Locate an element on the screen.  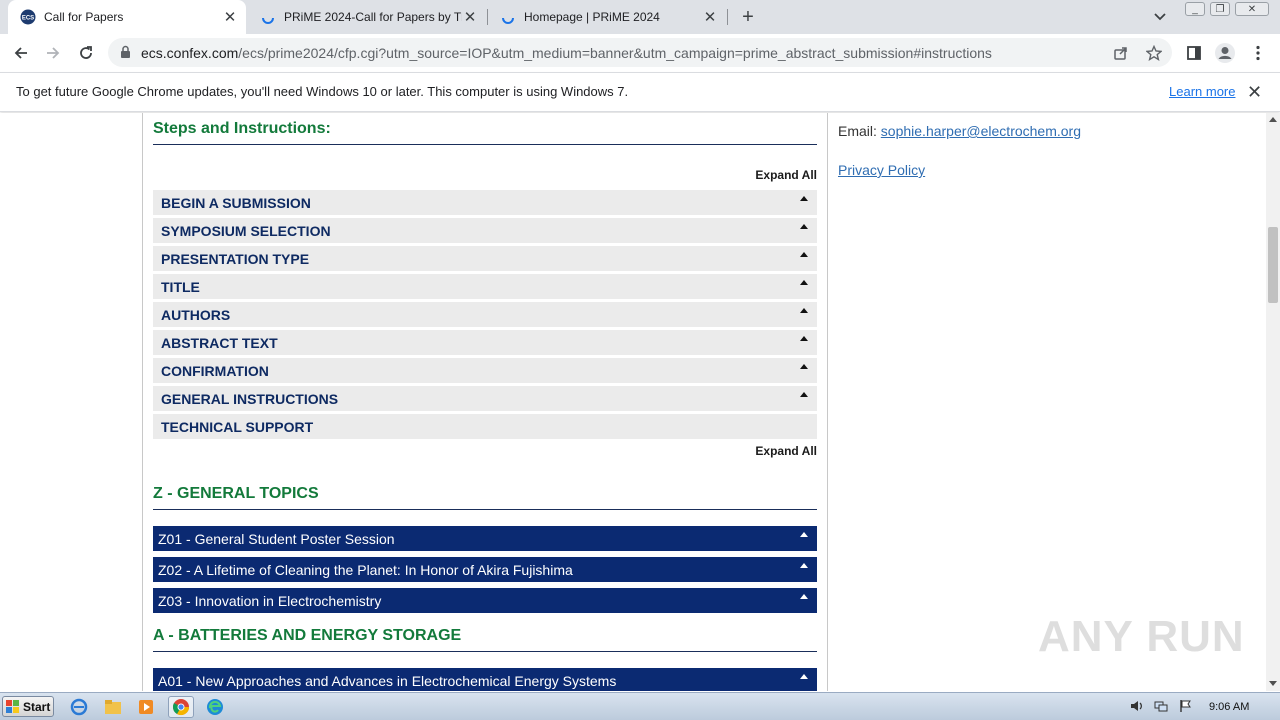
scroll-down-arrow-icon is located at coordinates (1273, 683).